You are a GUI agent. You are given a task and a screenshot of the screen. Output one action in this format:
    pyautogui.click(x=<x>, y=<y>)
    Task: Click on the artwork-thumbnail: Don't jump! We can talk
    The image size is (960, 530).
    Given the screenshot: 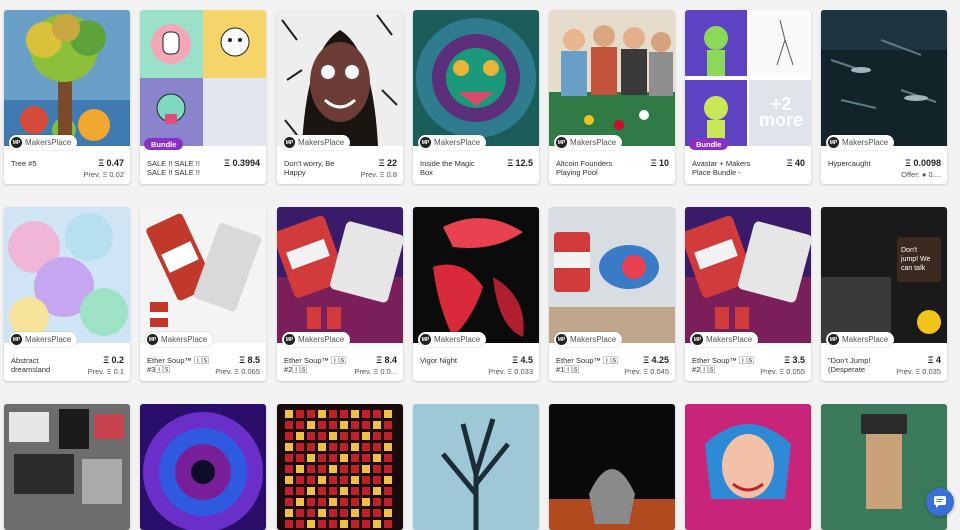 What is the action you would take?
    pyautogui.click(x=884, y=275)
    